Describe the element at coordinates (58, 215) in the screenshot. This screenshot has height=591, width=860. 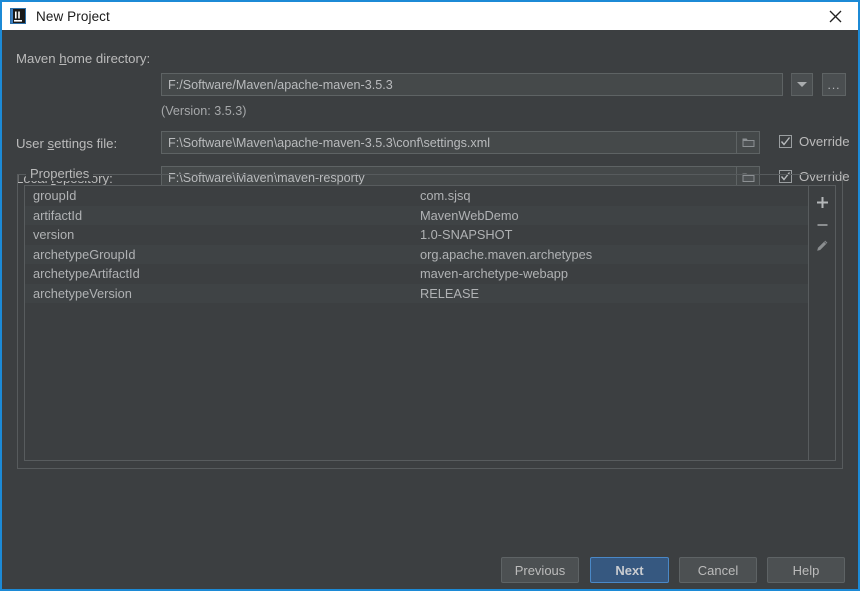
I see `property-key: artifactId` at that location.